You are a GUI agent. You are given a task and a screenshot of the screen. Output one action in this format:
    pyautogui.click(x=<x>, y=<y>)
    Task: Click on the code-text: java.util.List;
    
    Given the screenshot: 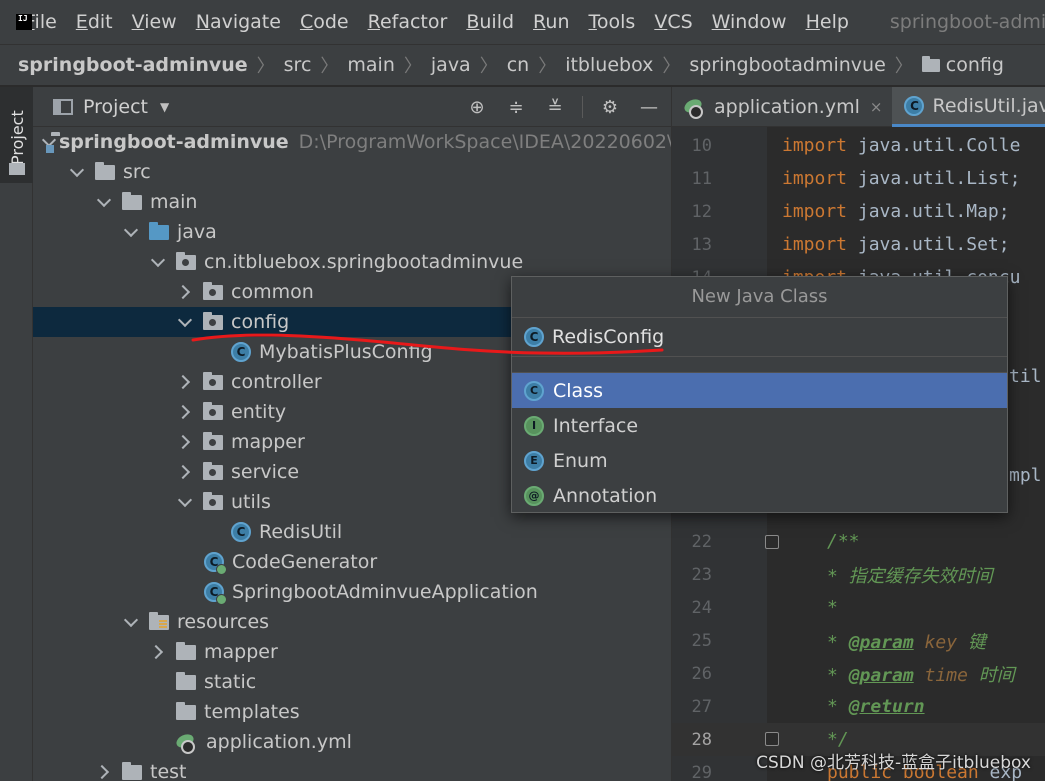 What is the action you would take?
    pyautogui.click(x=934, y=178)
    